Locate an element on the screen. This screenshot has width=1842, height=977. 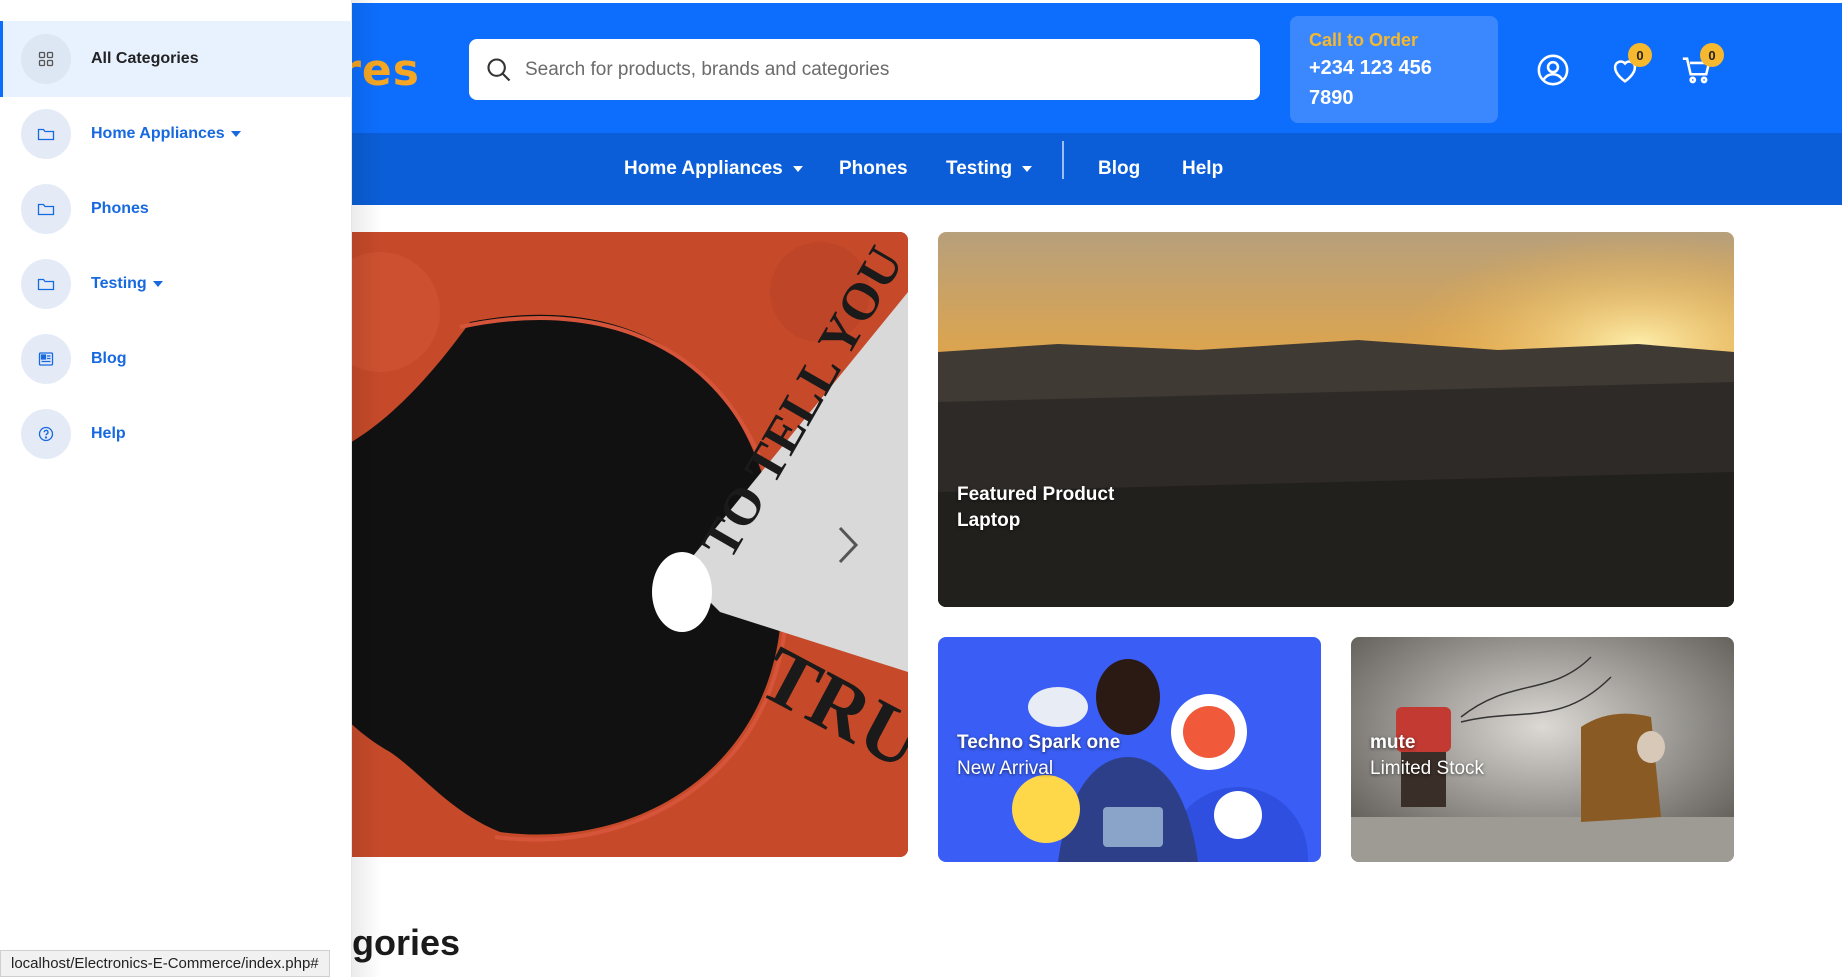
featured-subtitle: Laptop is located at coordinates (989, 520).